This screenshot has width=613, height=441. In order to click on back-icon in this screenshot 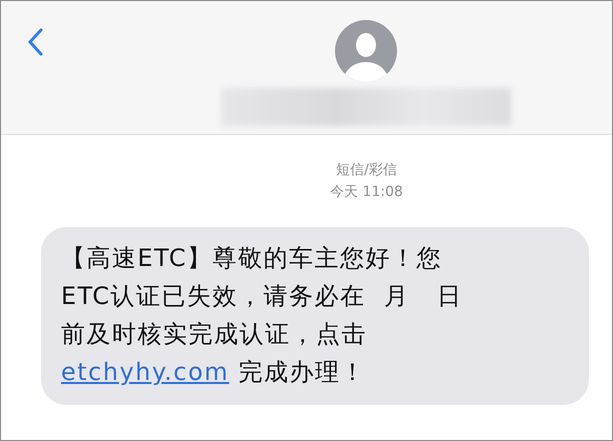, I will do `click(35, 42)`.